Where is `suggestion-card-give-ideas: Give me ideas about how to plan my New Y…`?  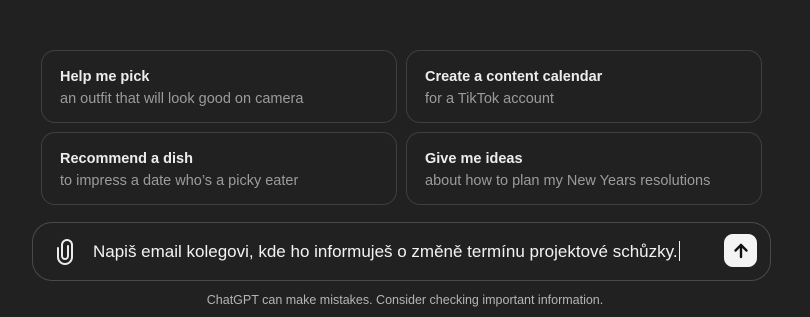 suggestion-card-give-ideas: Give me ideas about how to plan my New Y… is located at coordinates (584, 168).